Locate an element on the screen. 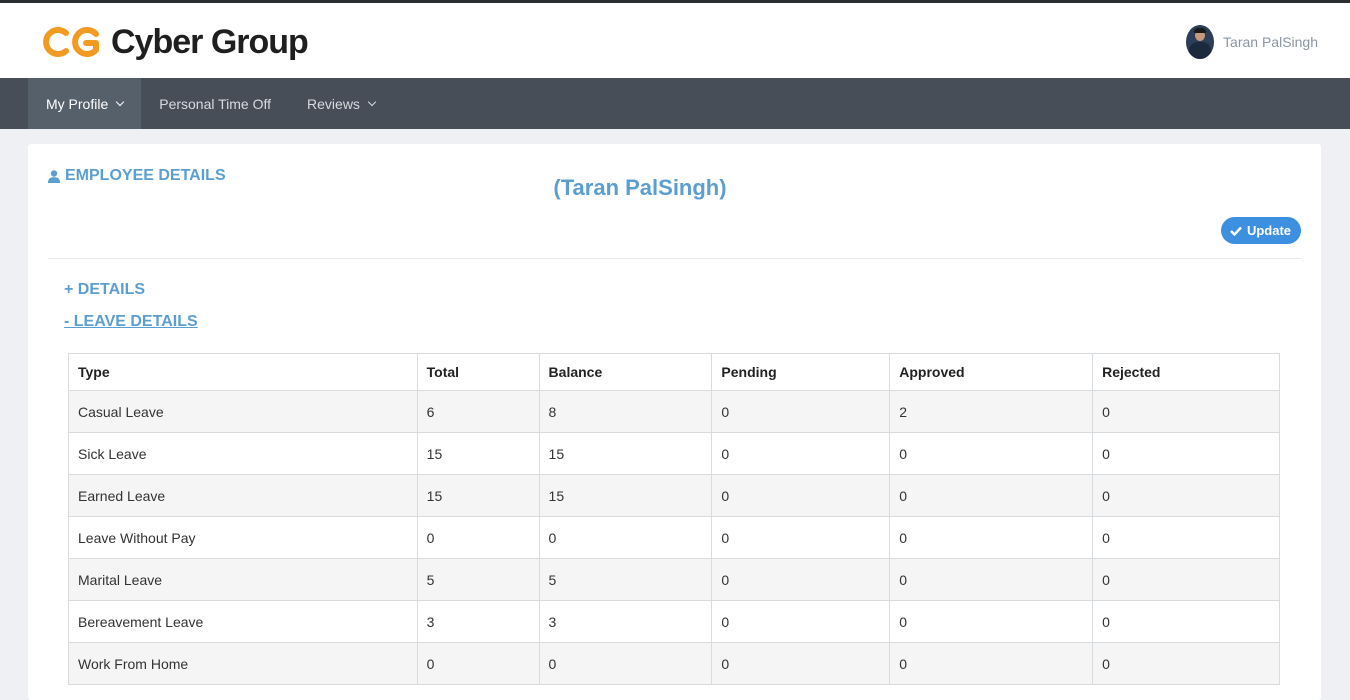 This screenshot has width=1350, height=700. leave-details-toggle: - LEAVE DETAILS is located at coordinates (131, 322).